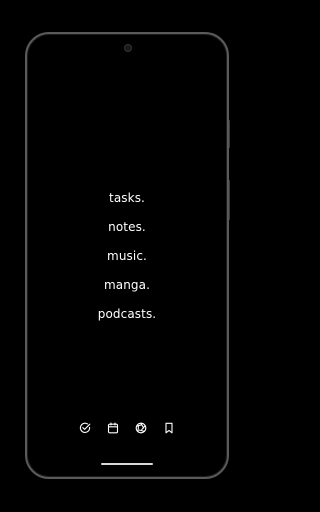 The image size is (320, 512). What do you see at coordinates (128, 48) in the screenshot?
I see `front-camera` at bounding box center [128, 48].